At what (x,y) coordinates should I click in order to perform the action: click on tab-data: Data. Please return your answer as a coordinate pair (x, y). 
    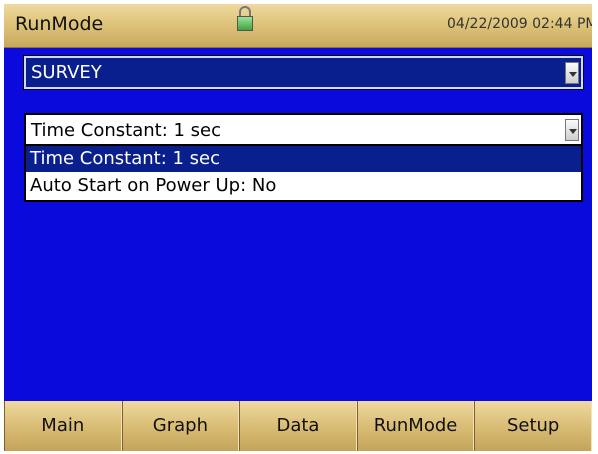
    Looking at the image, I should click on (298, 426).